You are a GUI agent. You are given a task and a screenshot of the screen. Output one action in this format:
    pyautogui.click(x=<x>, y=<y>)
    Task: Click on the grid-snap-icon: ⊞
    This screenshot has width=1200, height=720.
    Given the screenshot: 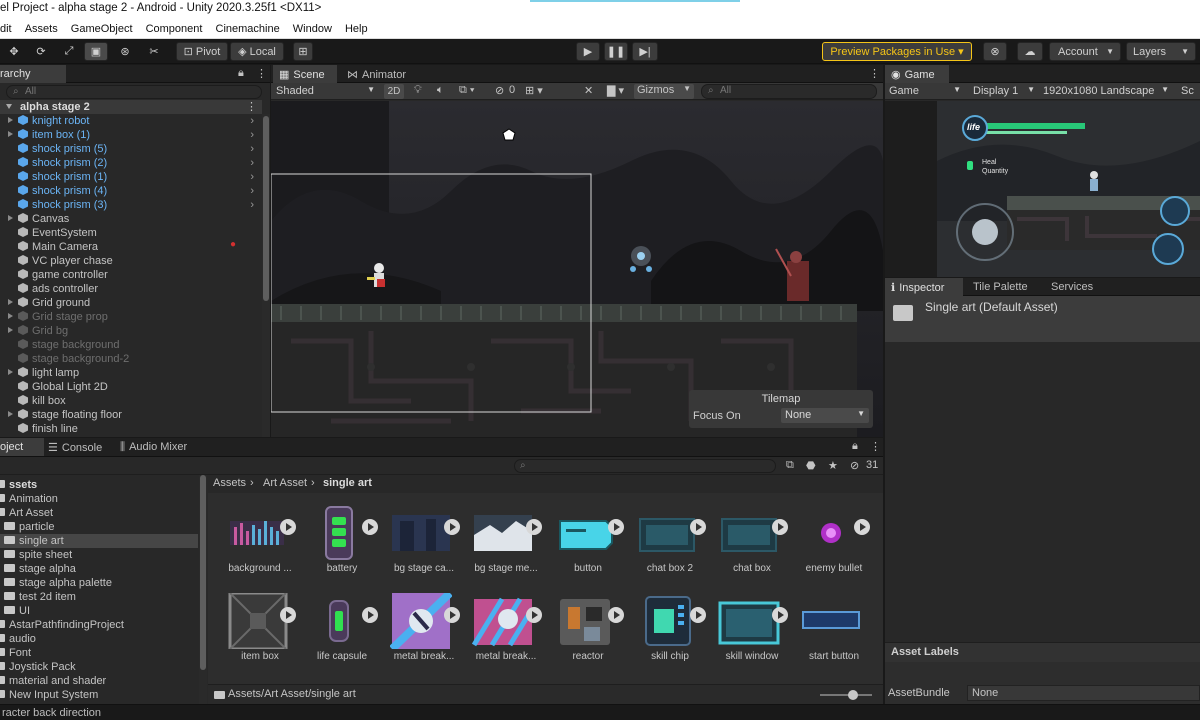 What is the action you would take?
    pyautogui.click(x=303, y=51)
    